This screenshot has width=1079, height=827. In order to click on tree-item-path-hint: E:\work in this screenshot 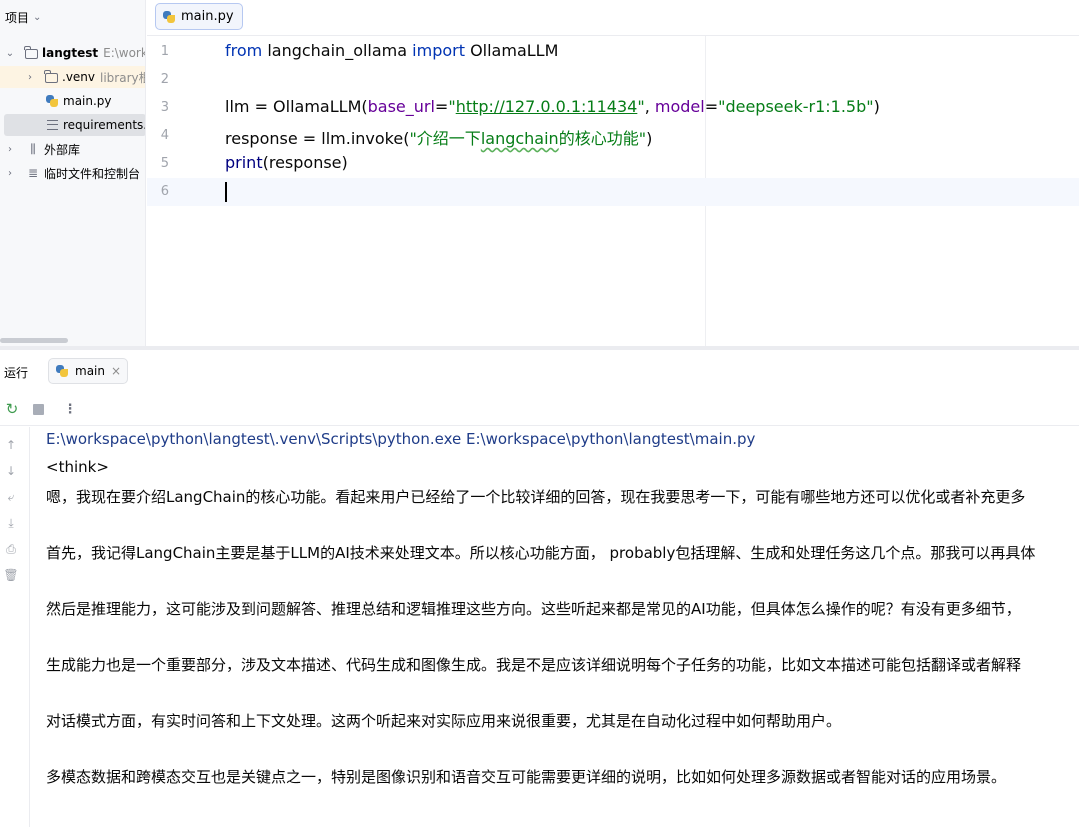, I will do `click(124, 53)`.